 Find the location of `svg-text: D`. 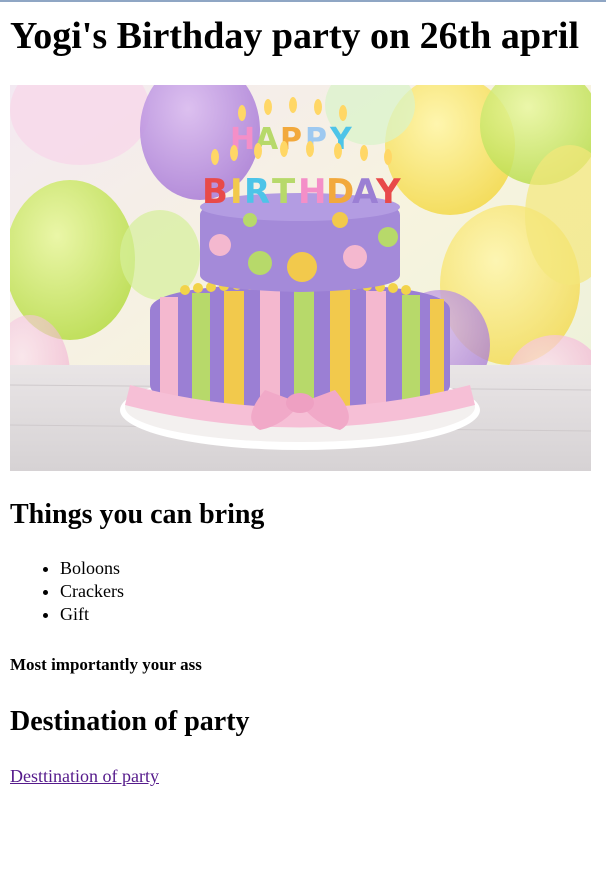

svg-text: D is located at coordinates (340, 192).